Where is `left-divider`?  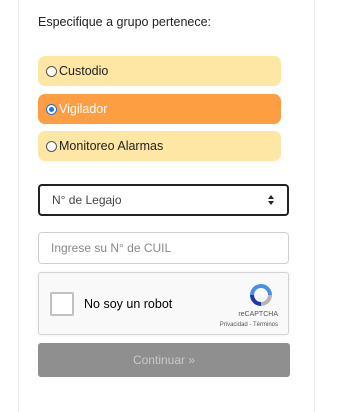 left-divider is located at coordinates (18, 206).